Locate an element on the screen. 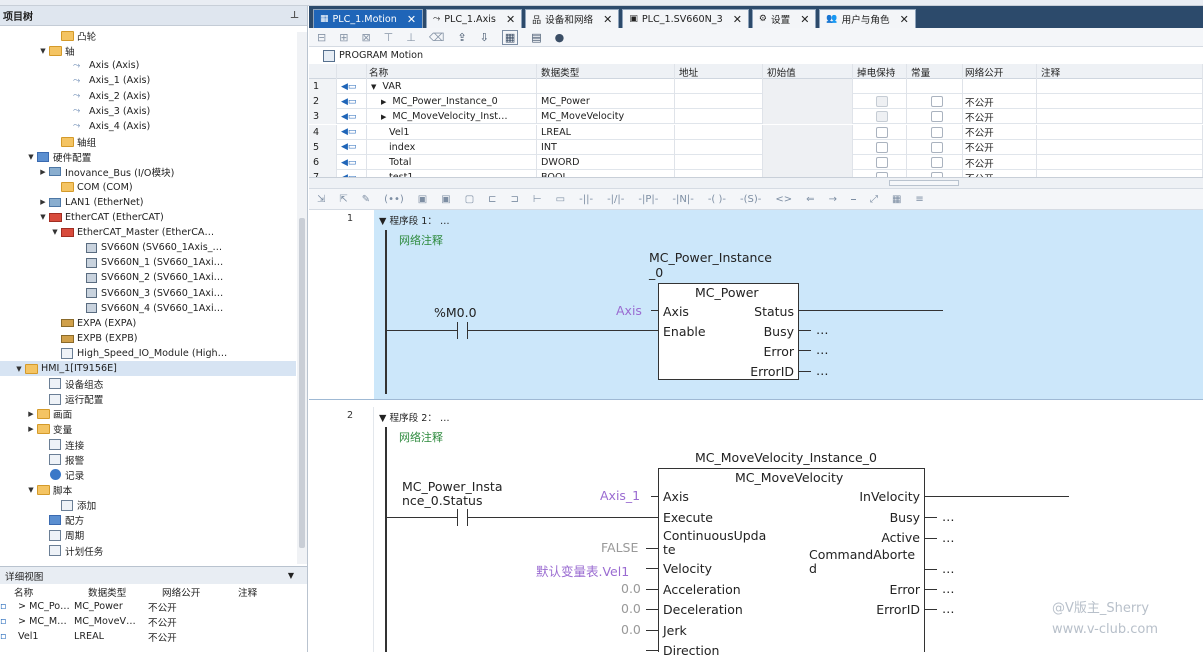 The height and width of the screenshot is (658, 1203). tree-item: 计划任务 is located at coordinates (148, 550).